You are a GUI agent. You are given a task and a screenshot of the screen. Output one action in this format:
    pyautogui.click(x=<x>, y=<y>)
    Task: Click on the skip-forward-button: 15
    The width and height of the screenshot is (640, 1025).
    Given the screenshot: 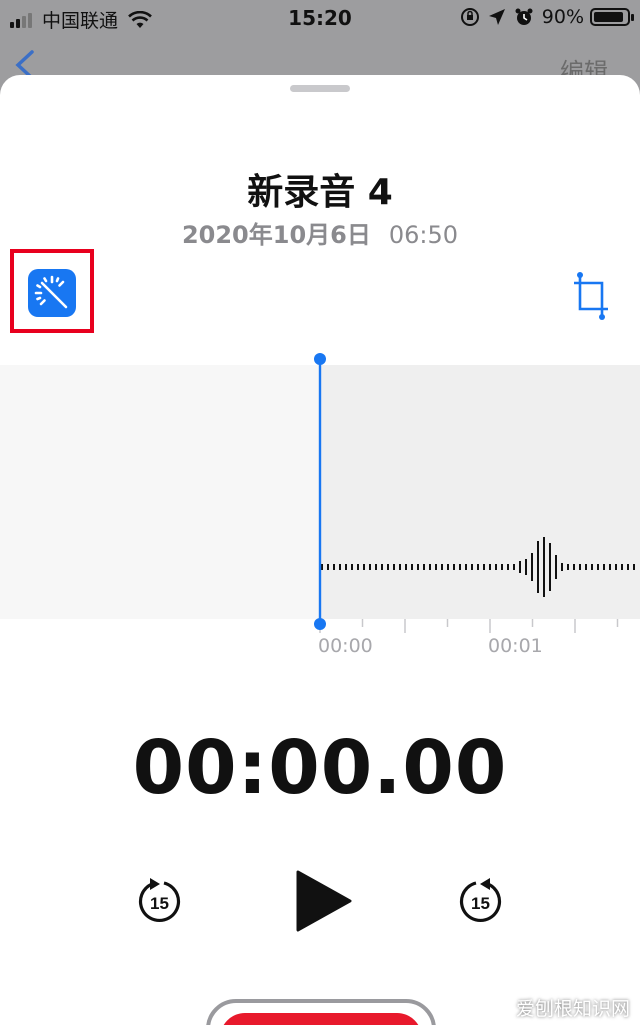 What is the action you would take?
    pyautogui.click(x=480, y=903)
    